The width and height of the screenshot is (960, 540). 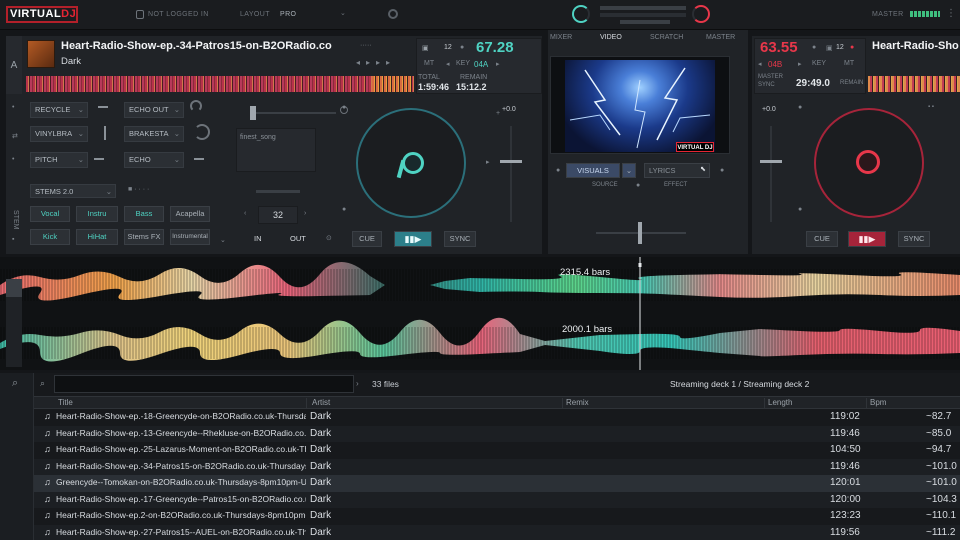 I want to click on search-icon: ⌕, so click(x=15, y=383).